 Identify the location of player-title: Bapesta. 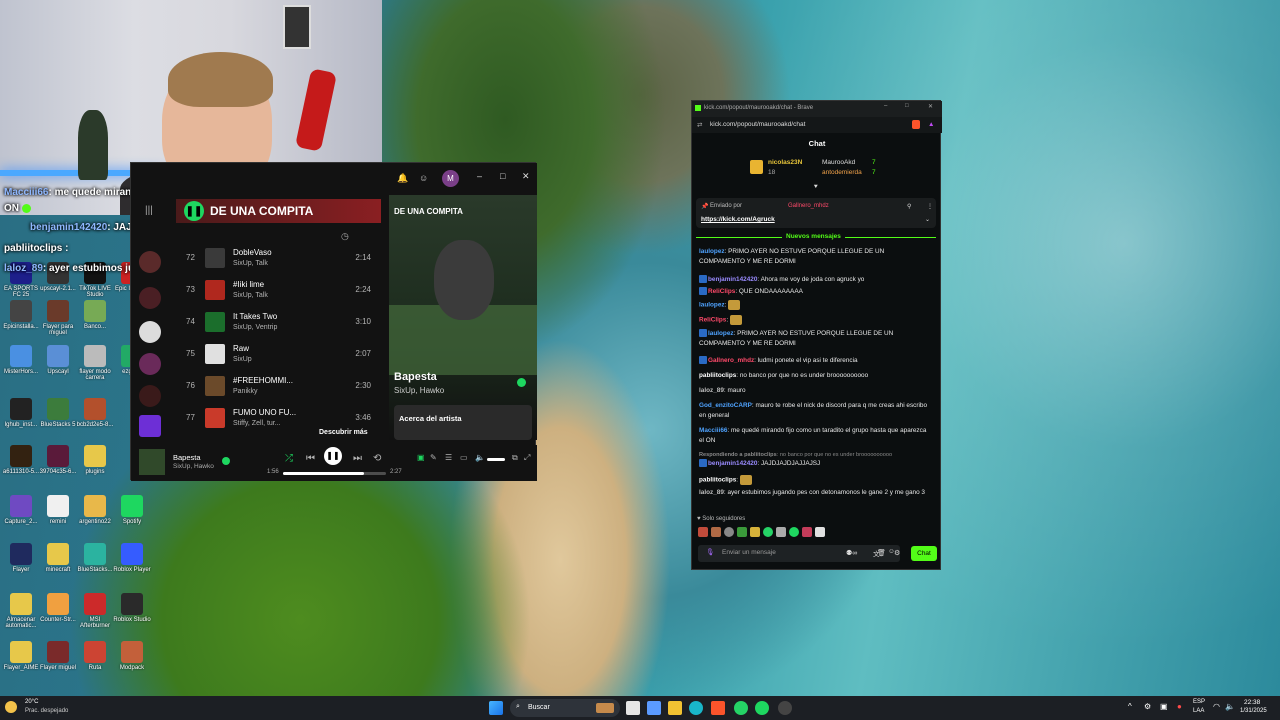
(187, 457).